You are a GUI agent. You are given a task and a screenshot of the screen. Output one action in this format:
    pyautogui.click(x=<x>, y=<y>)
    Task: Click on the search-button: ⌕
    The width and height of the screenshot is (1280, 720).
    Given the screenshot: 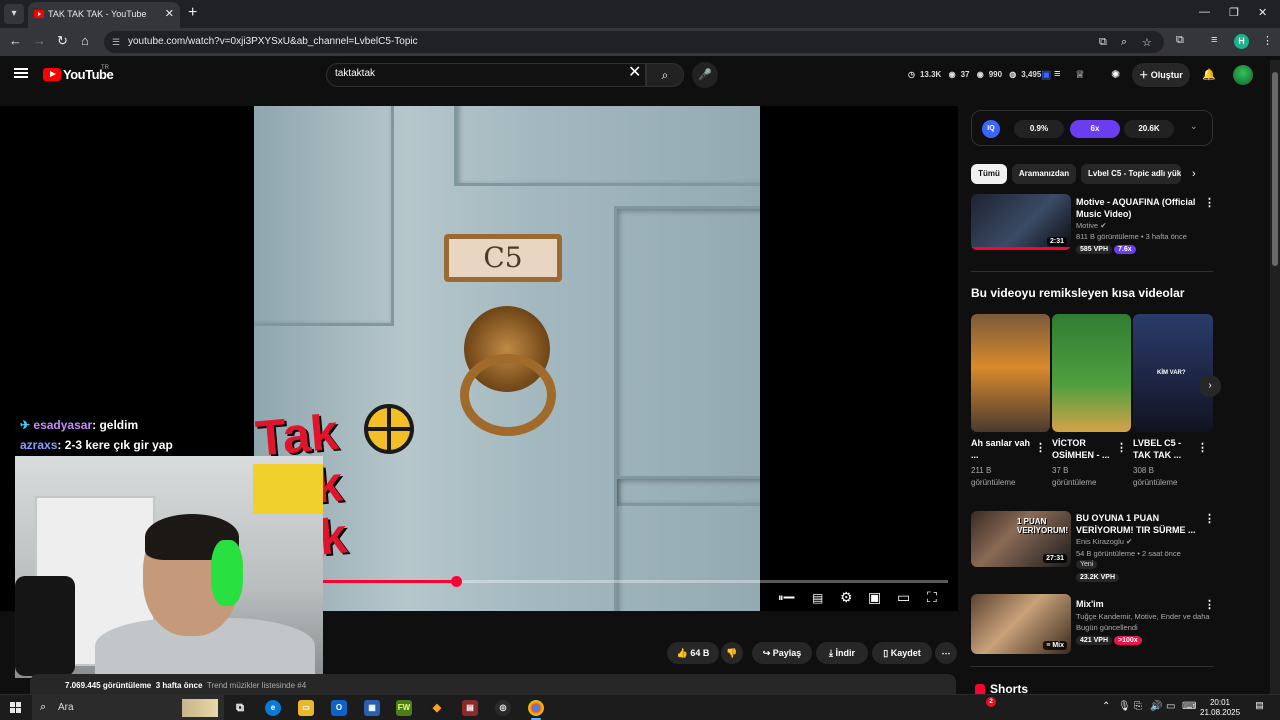 What is the action you would take?
    pyautogui.click(x=665, y=75)
    